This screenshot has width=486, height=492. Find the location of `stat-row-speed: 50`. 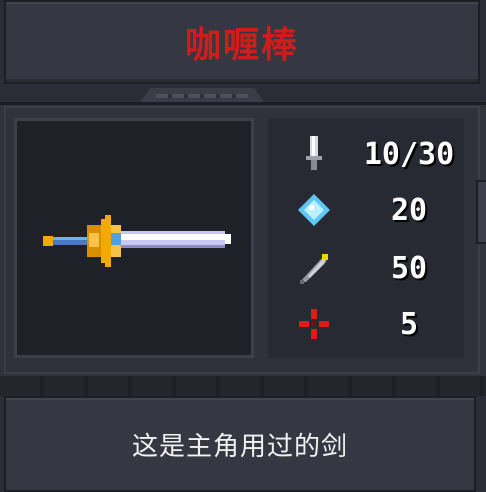

stat-row-speed: 50 is located at coordinates (366, 268).